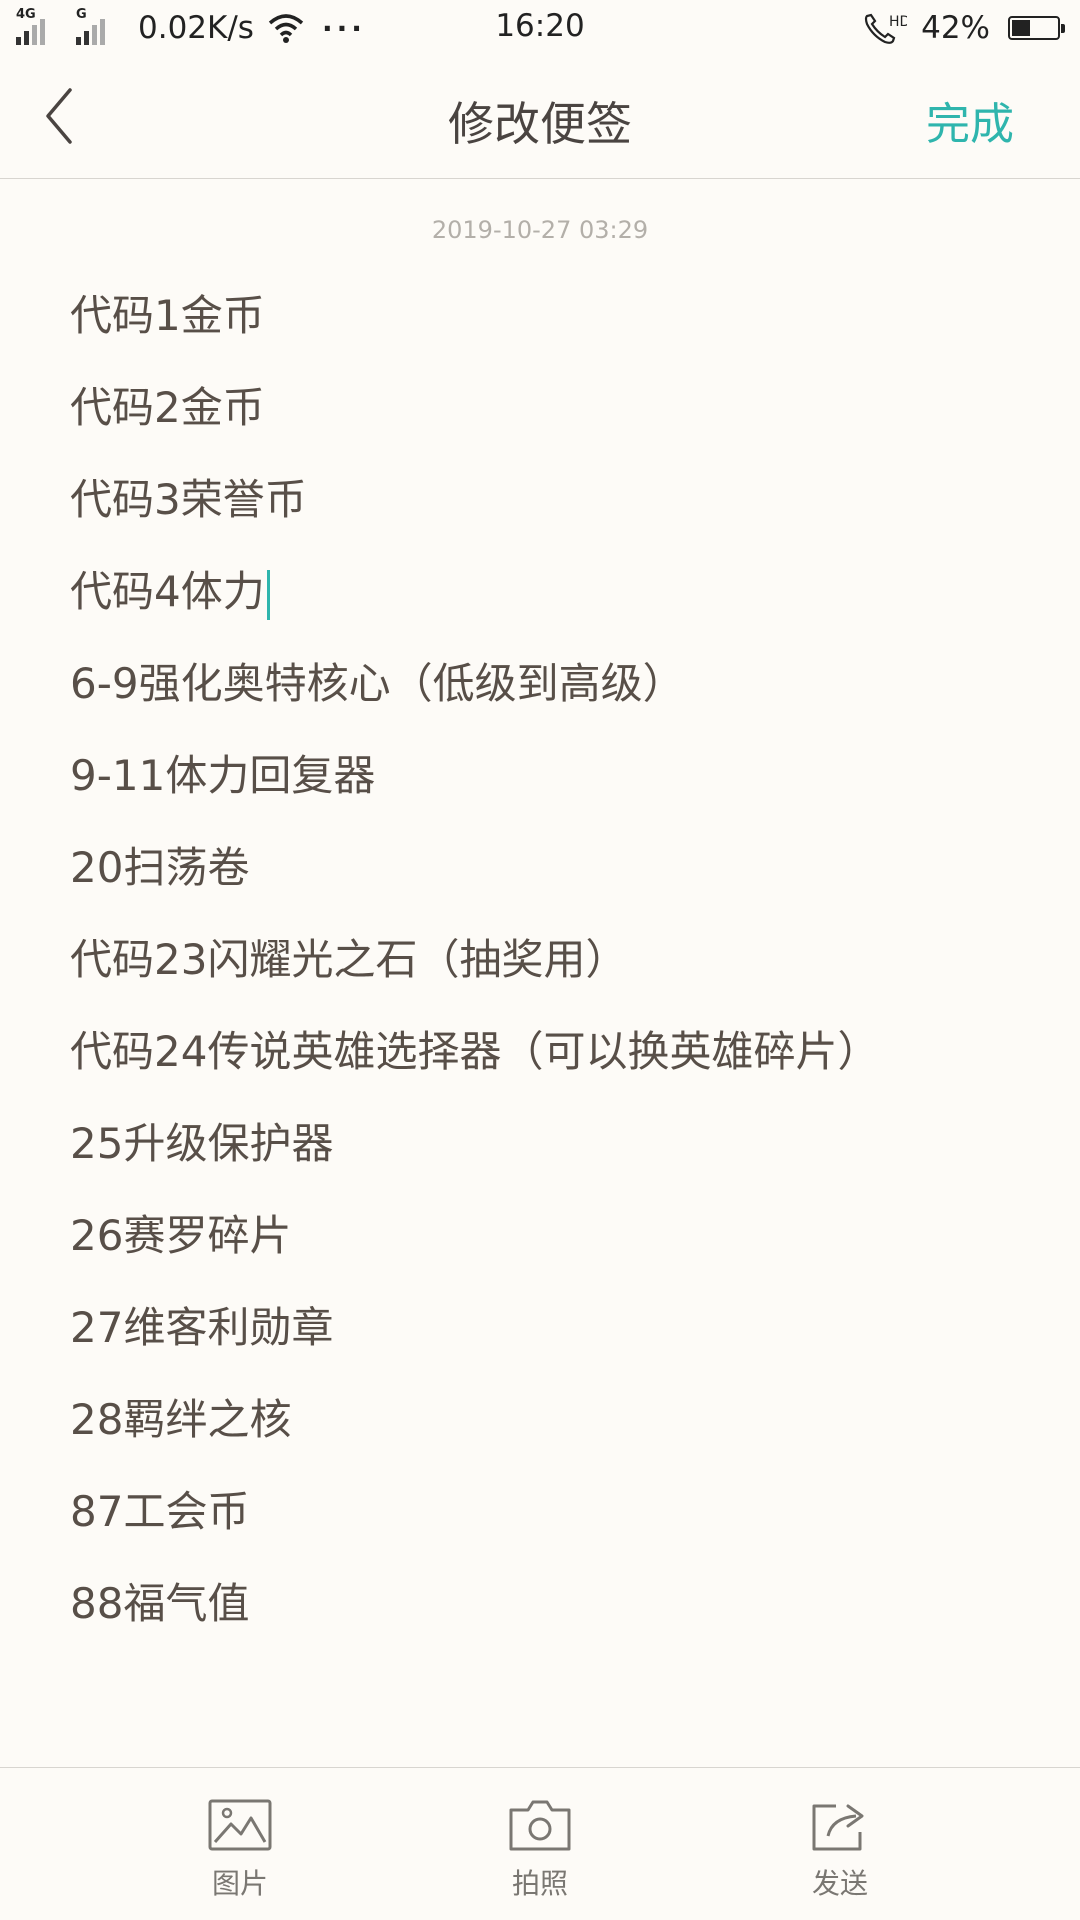  I want to click on note-line: 25升级保护器, so click(550, 1144).